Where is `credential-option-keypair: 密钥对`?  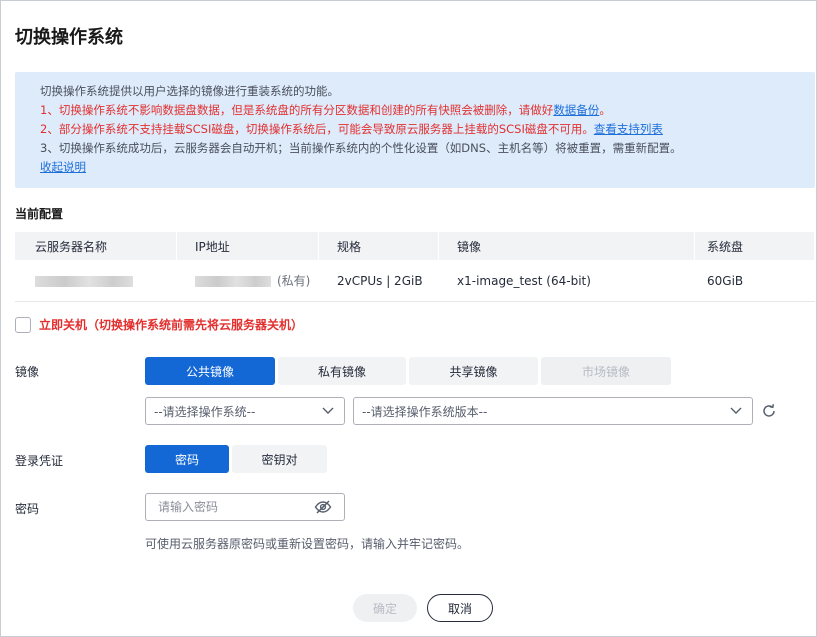 credential-option-keypair: 密钥对 is located at coordinates (279, 459).